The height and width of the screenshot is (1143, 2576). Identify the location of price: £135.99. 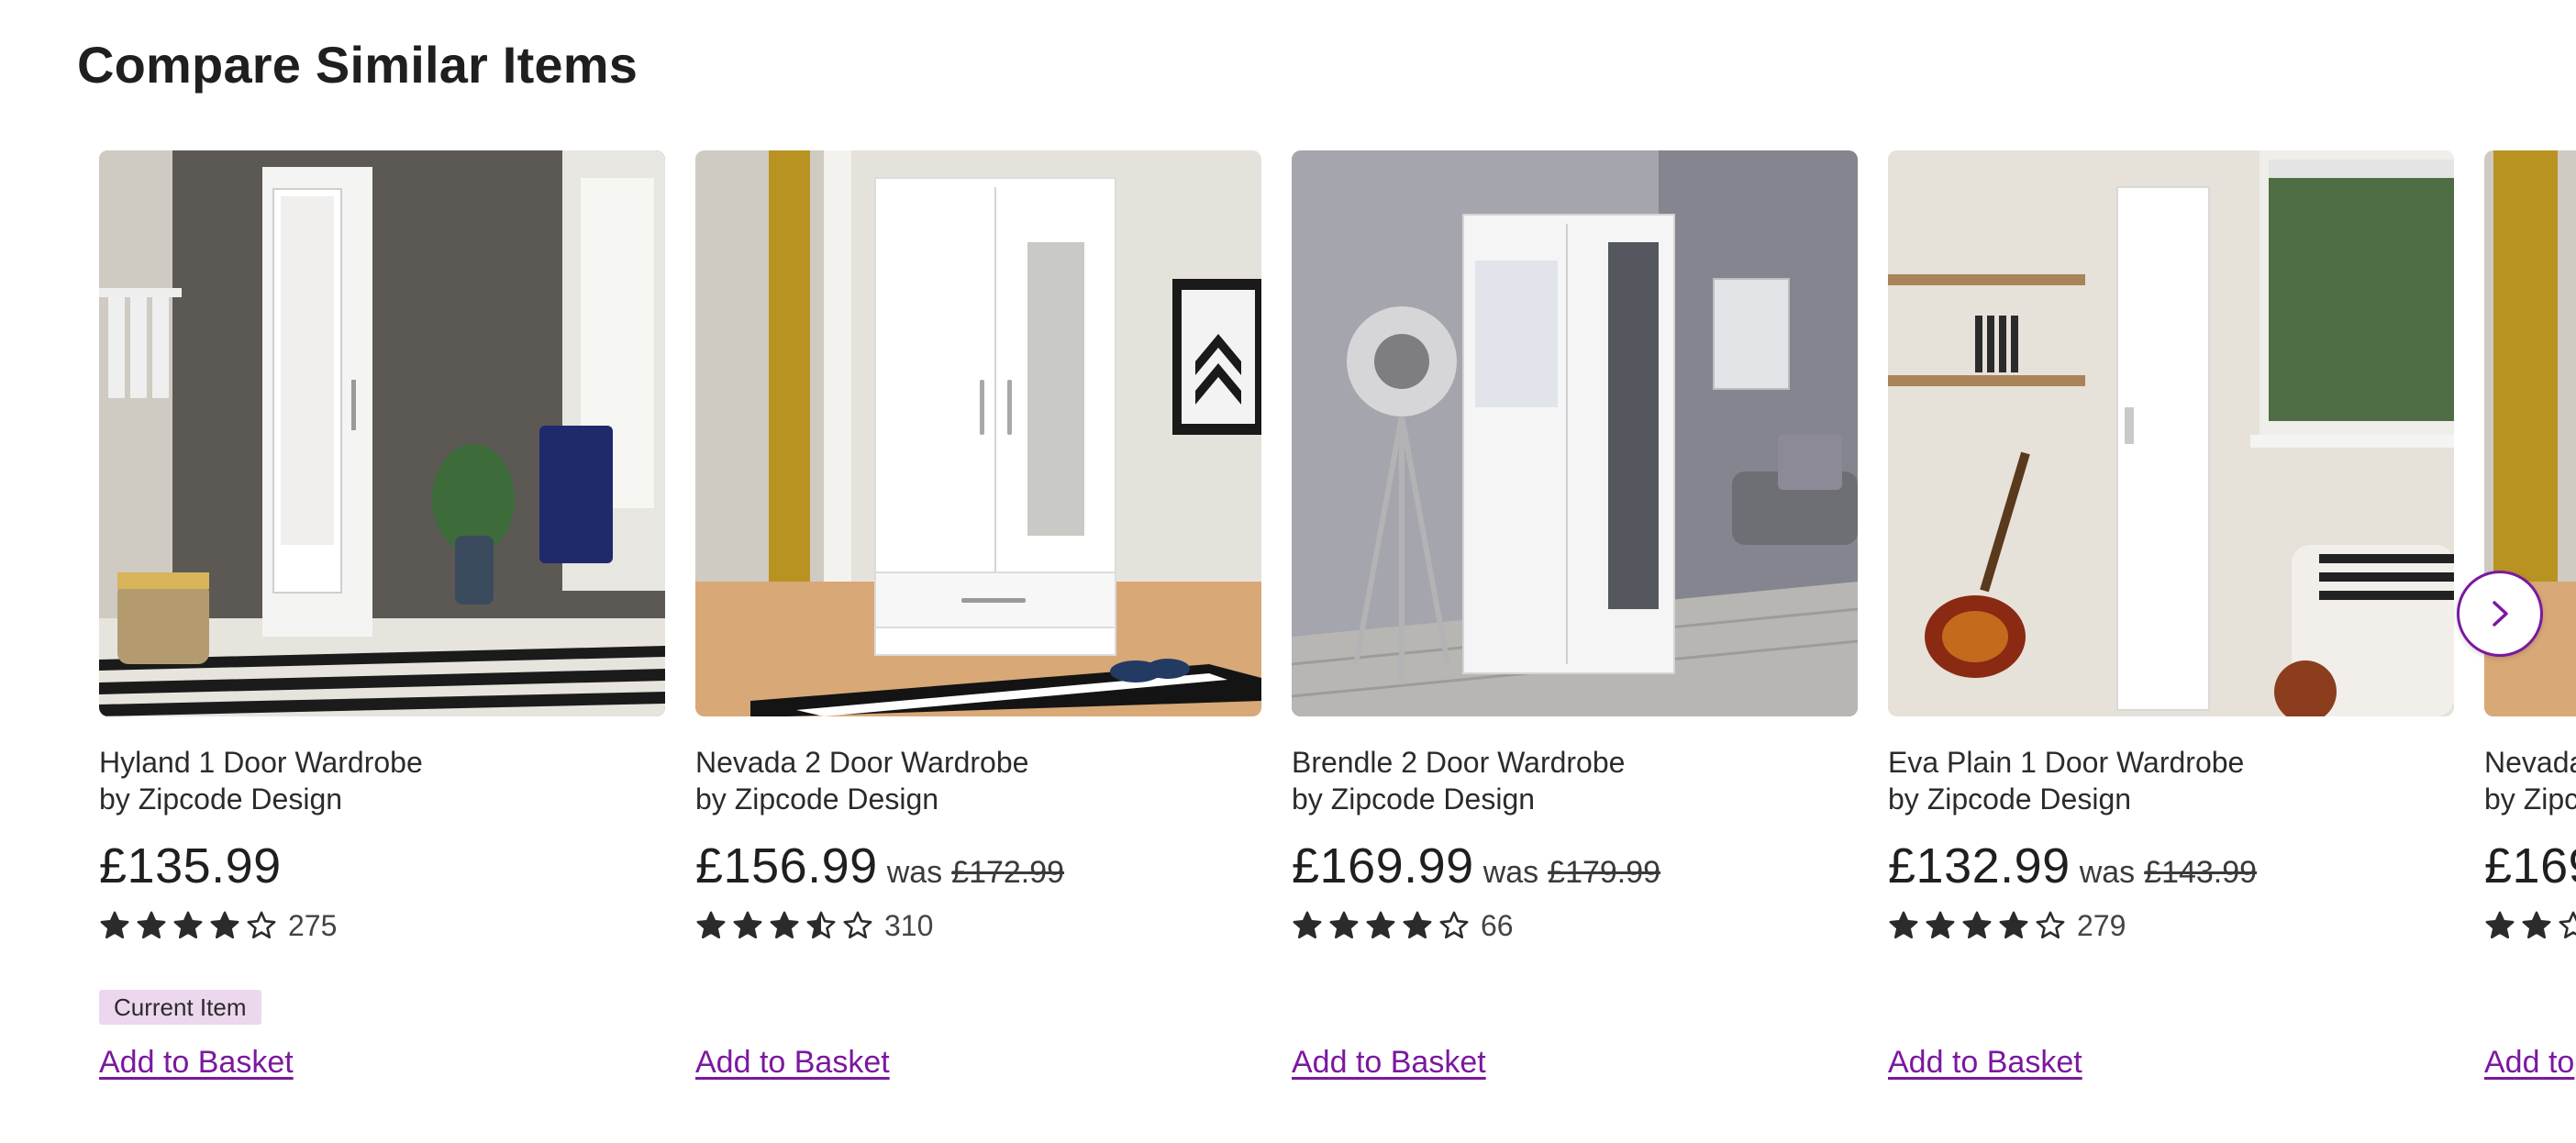
(190, 865).